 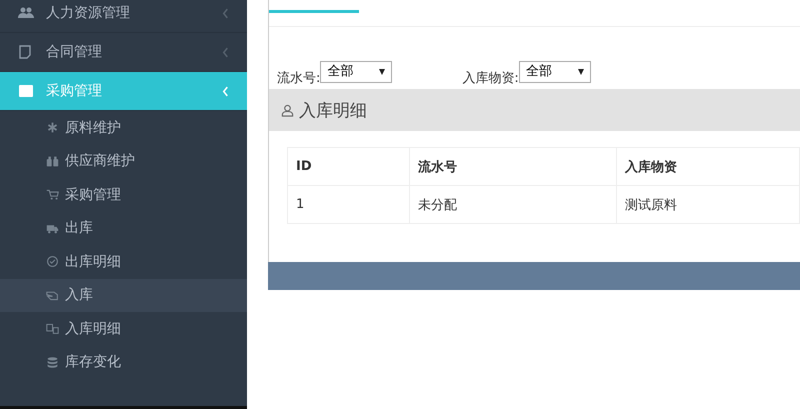 What do you see at coordinates (88, 13) in the screenshot?
I see `menu-label: 人力资源管理` at bounding box center [88, 13].